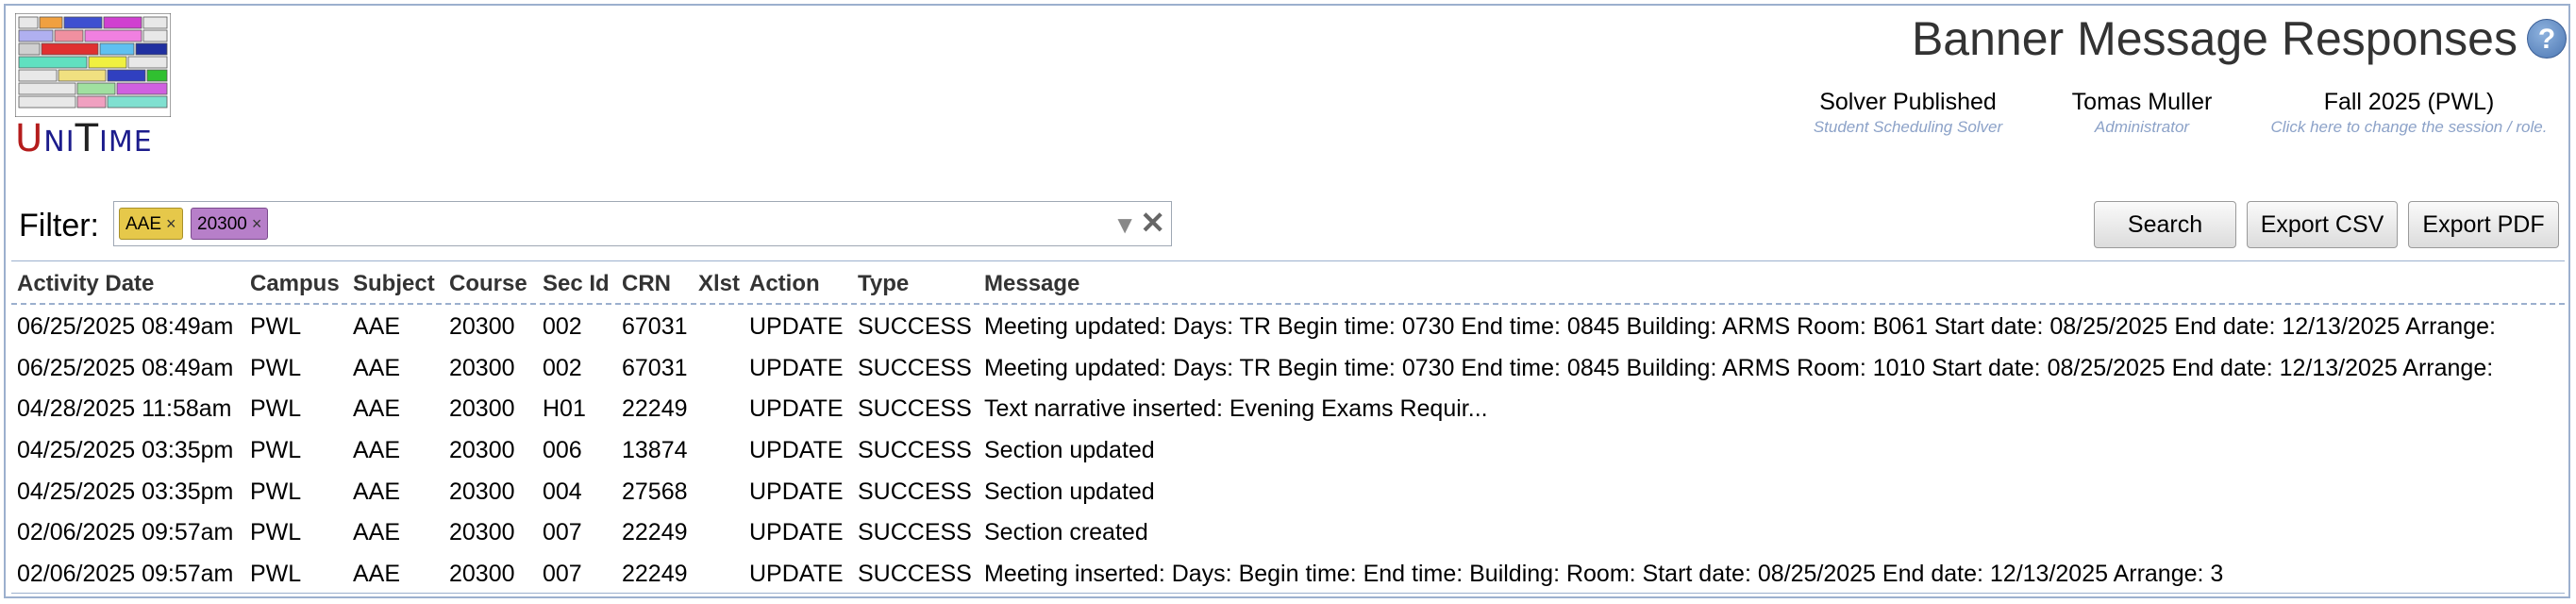  Describe the element at coordinates (2409, 103) in the screenshot. I see `session-name: Fall 2025 (PWL)` at that location.